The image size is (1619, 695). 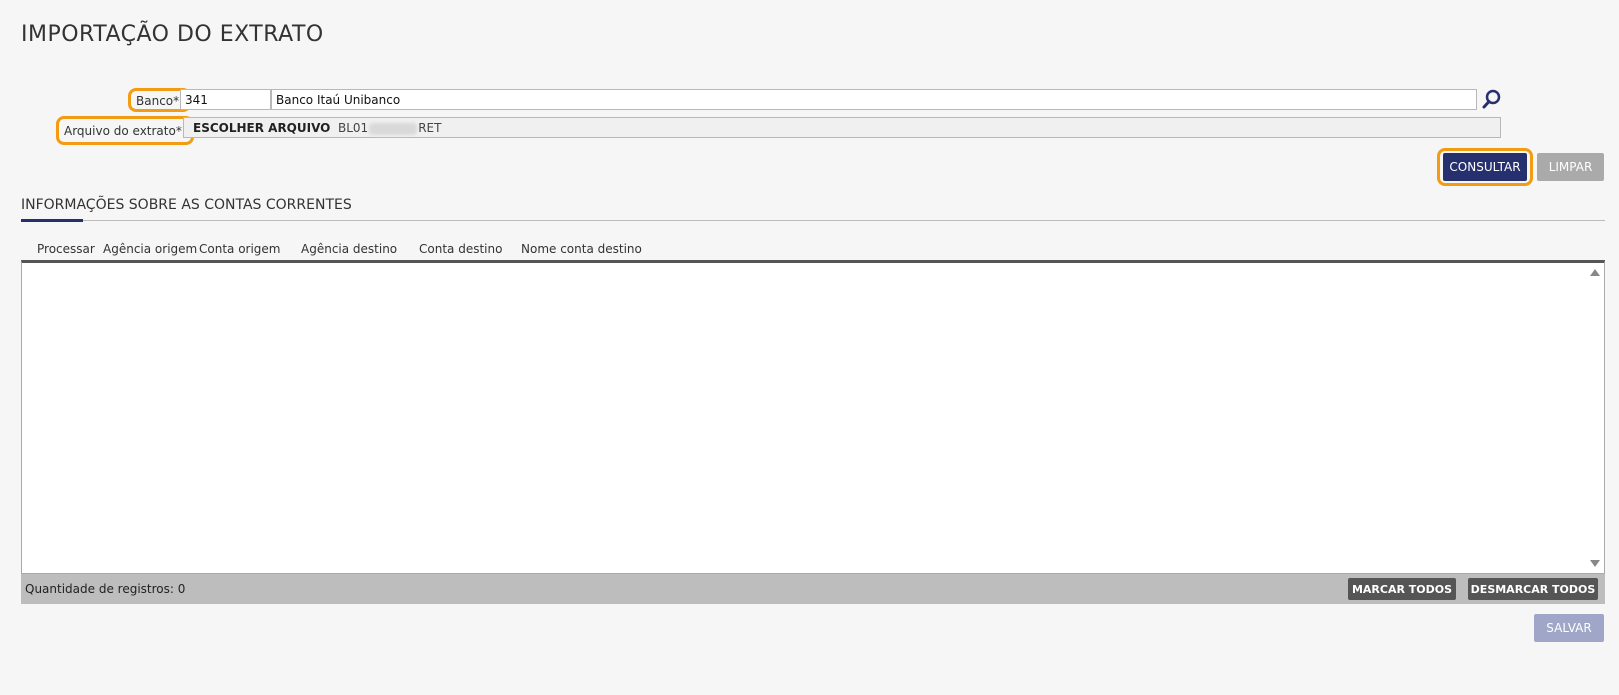 What do you see at coordinates (225, 99) in the screenshot?
I see `bank-code-input` at bounding box center [225, 99].